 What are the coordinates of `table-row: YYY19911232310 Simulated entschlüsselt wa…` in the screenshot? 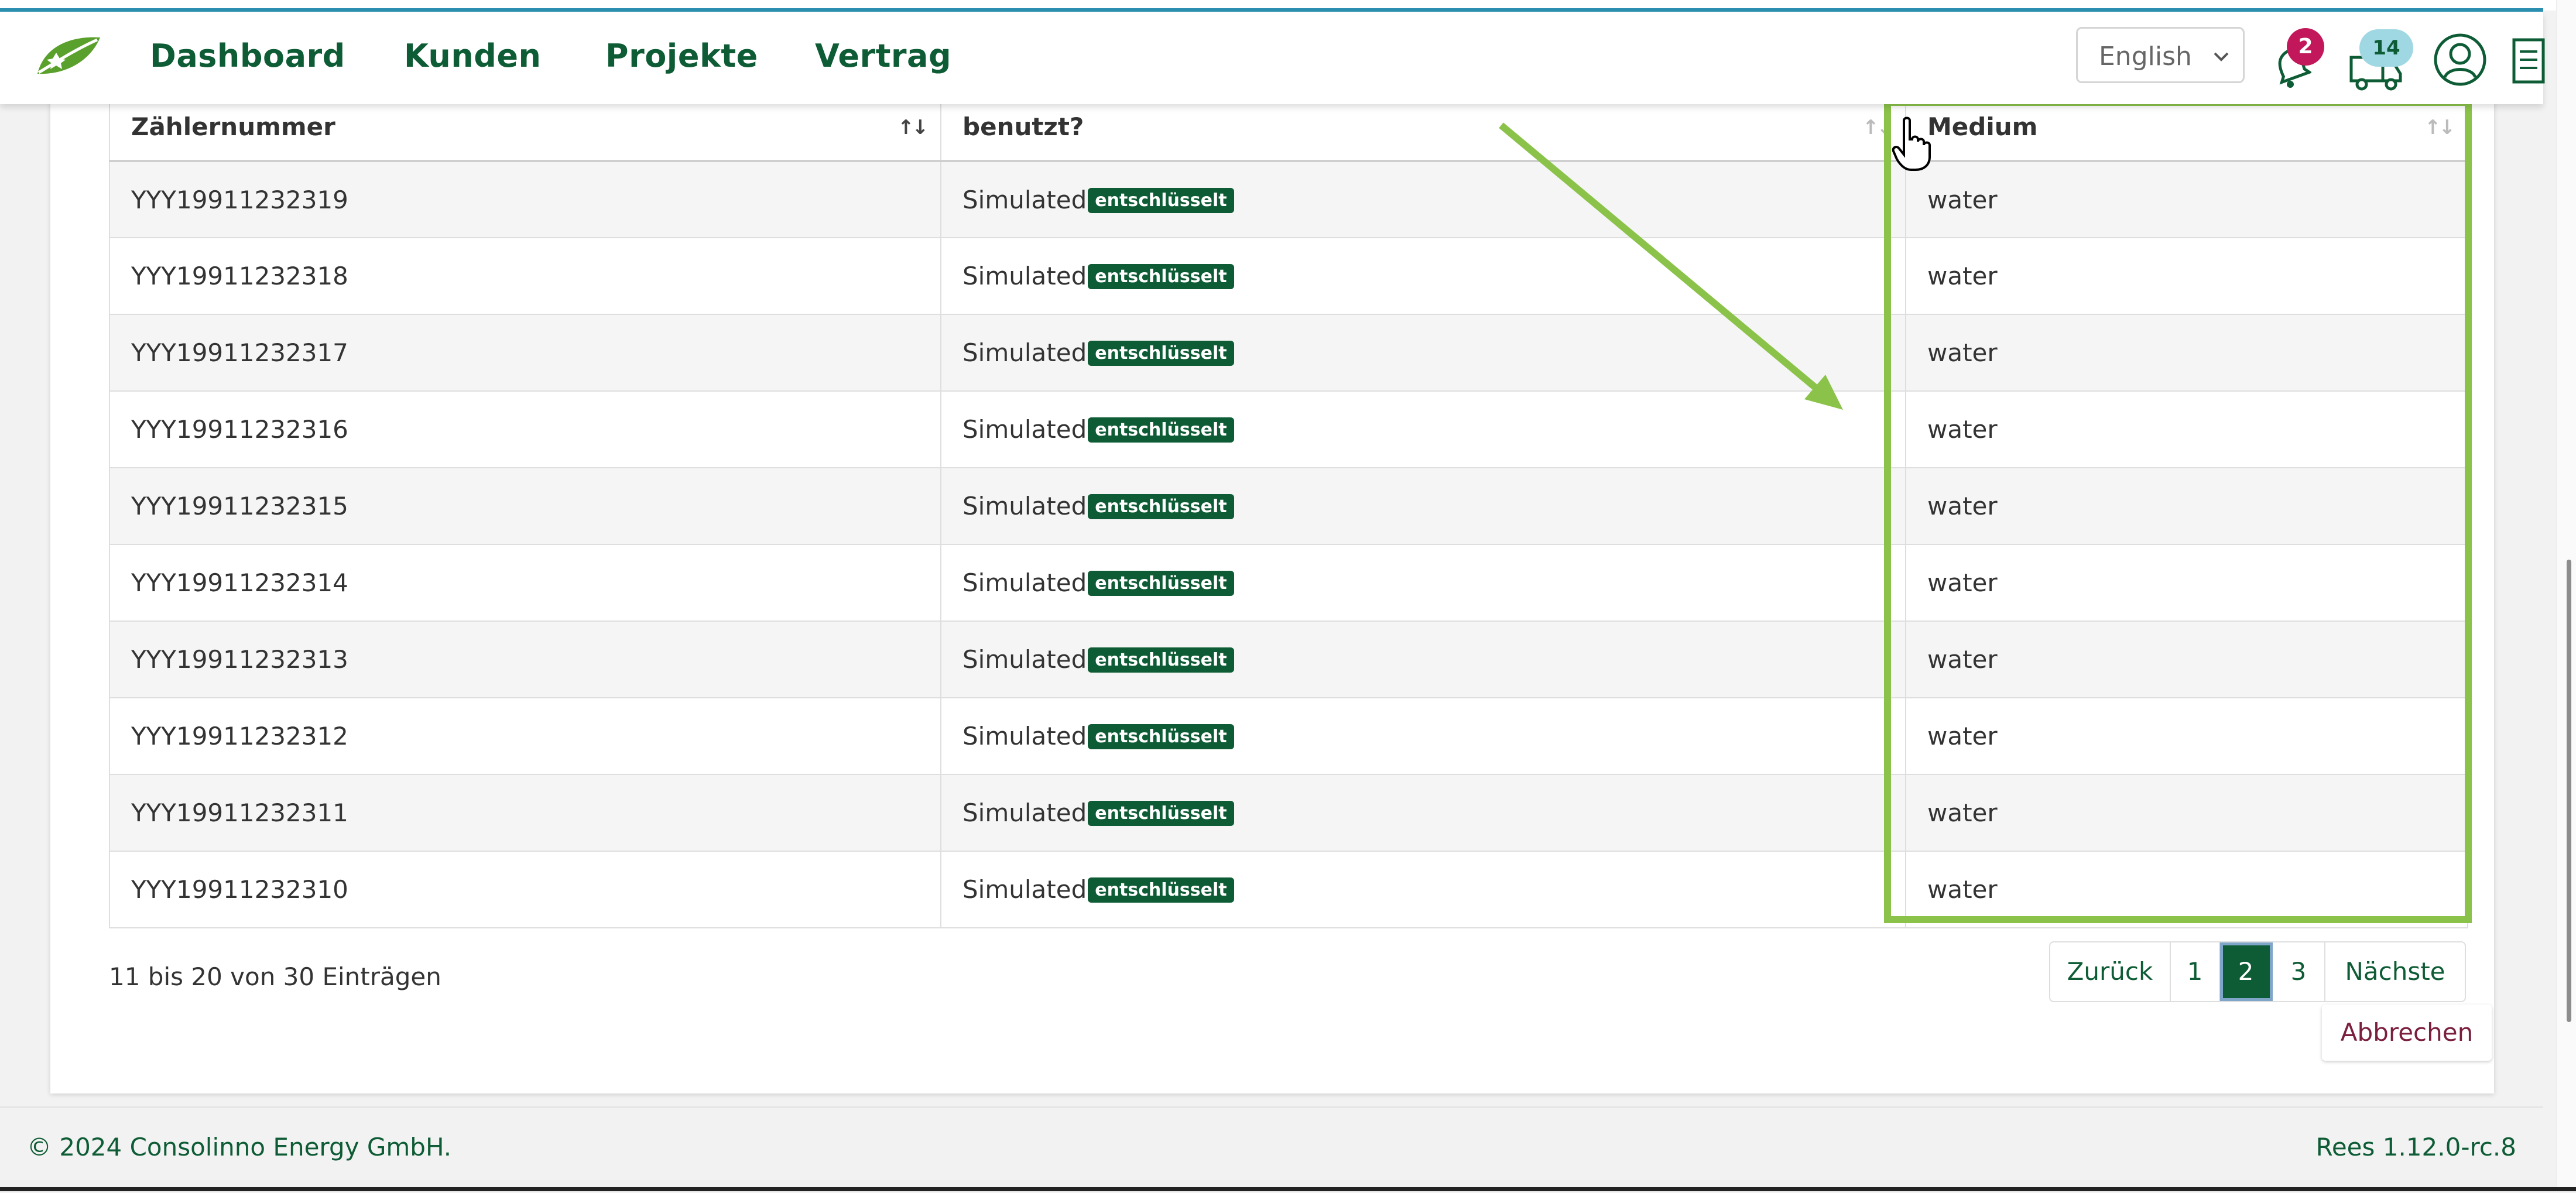 It's located at (1288, 889).